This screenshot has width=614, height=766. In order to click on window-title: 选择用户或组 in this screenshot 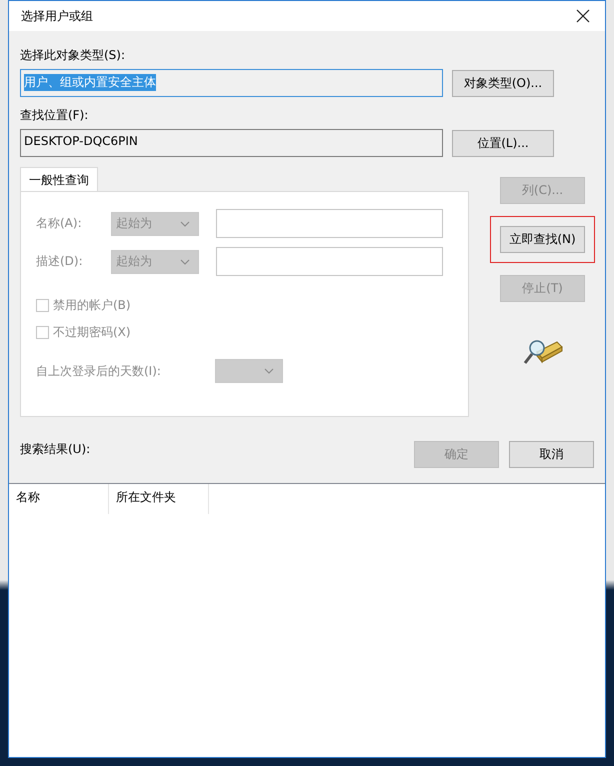, I will do `click(57, 16)`.